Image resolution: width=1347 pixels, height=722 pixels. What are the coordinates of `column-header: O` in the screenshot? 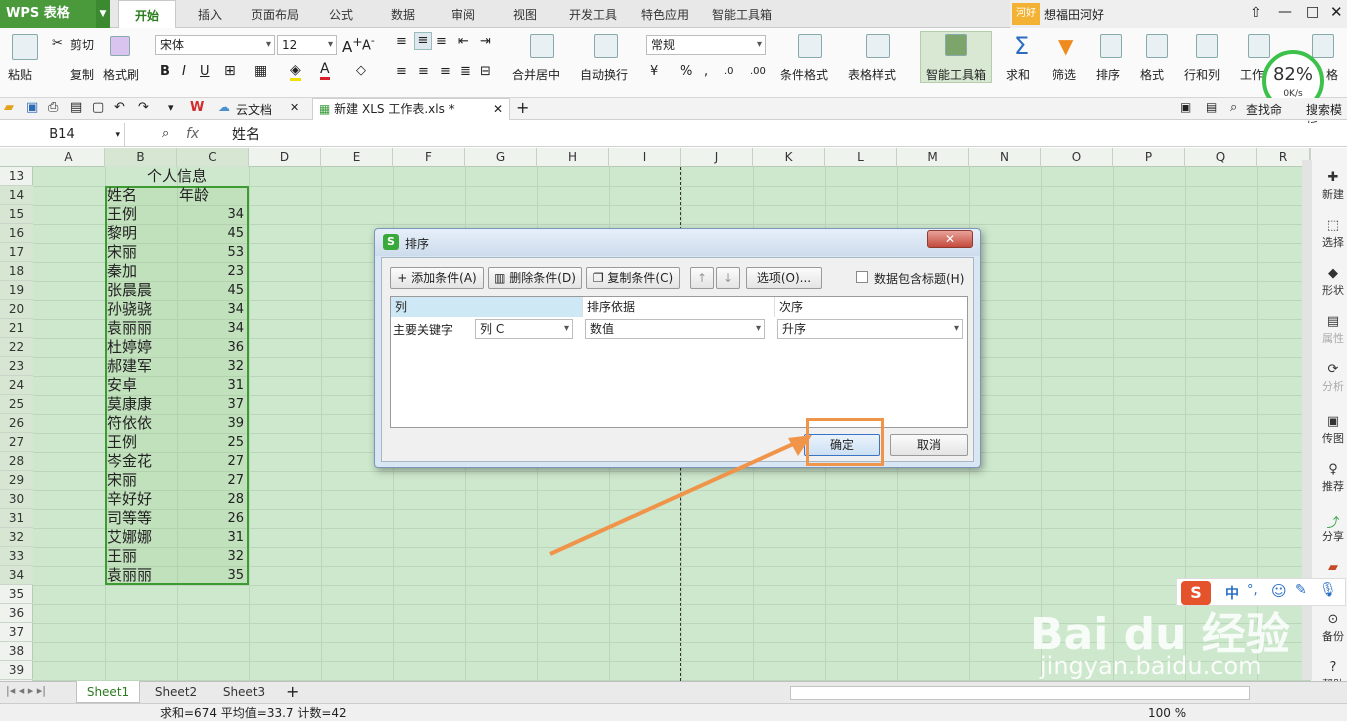 It's located at (1077, 157).